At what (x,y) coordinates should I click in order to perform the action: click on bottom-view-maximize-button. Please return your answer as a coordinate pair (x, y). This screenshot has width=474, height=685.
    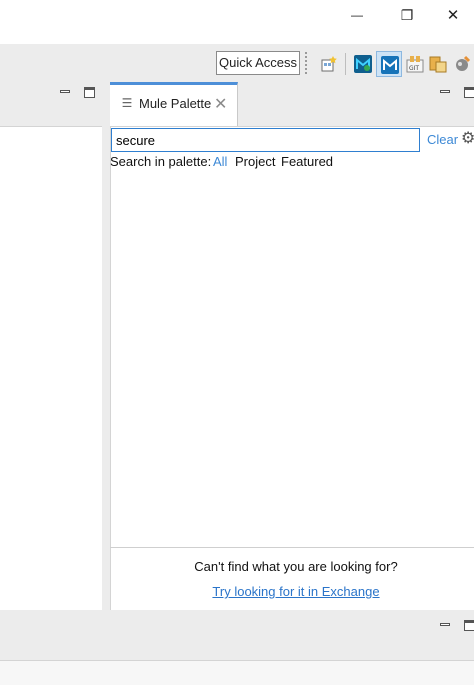
    Looking at the image, I should click on (469, 625).